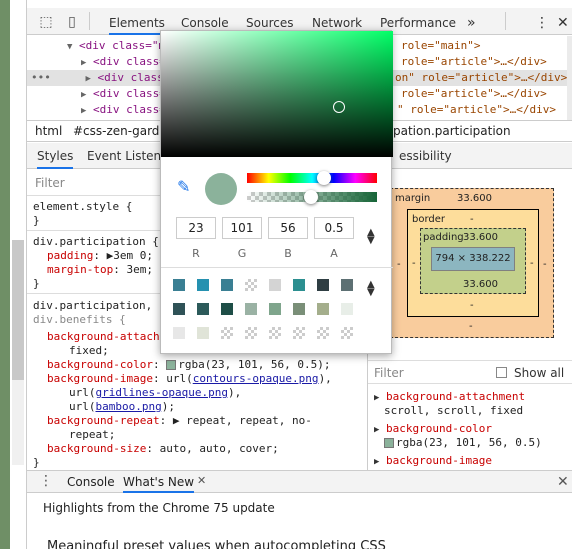 This screenshot has width=572, height=549. What do you see at coordinates (452, 131) in the screenshot?
I see `breadcrumb-div: pation.participation` at bounding box center [452, 131].